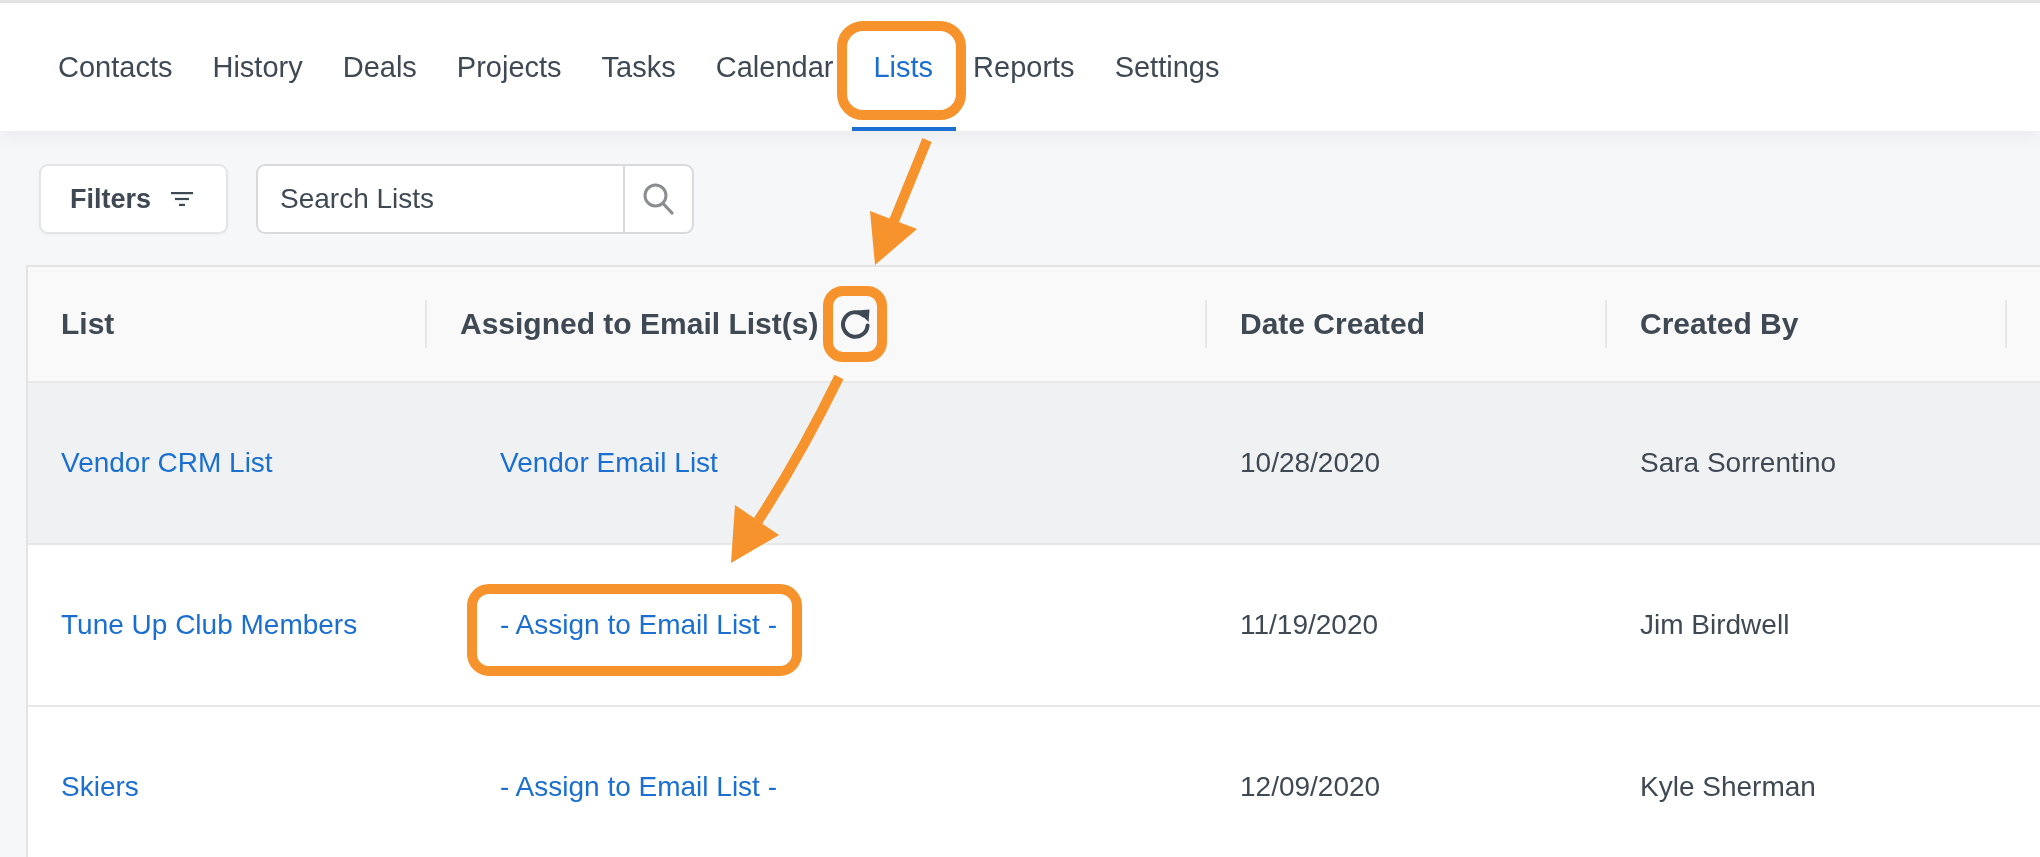 The height and width of the screenshot is (857, 2040). What do you see at coordinates (379, 67) in the screenshot?
I see `nav-tab: Deals` at bounding box center [379, 67].